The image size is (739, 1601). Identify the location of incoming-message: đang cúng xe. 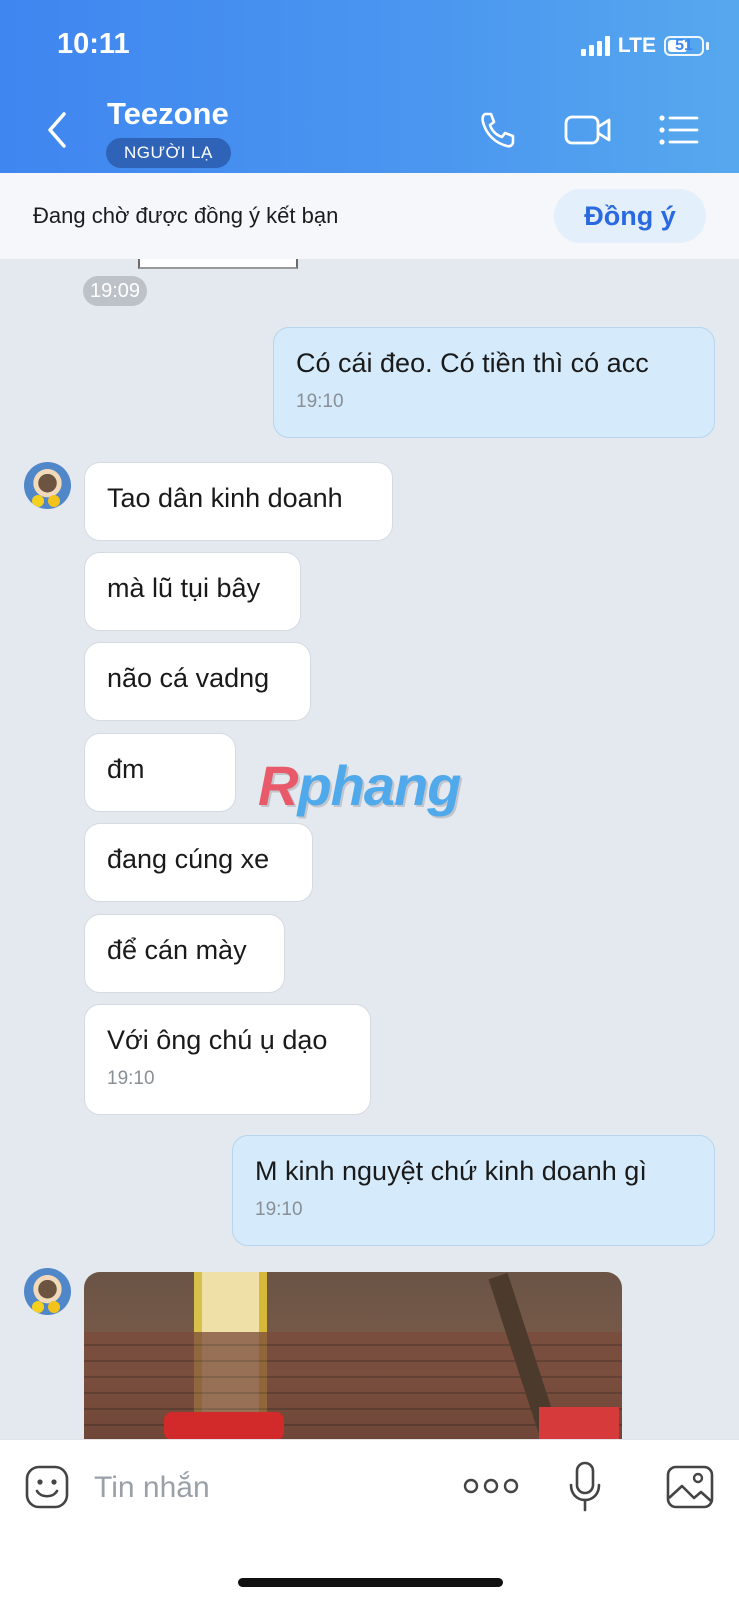
(198, 862).